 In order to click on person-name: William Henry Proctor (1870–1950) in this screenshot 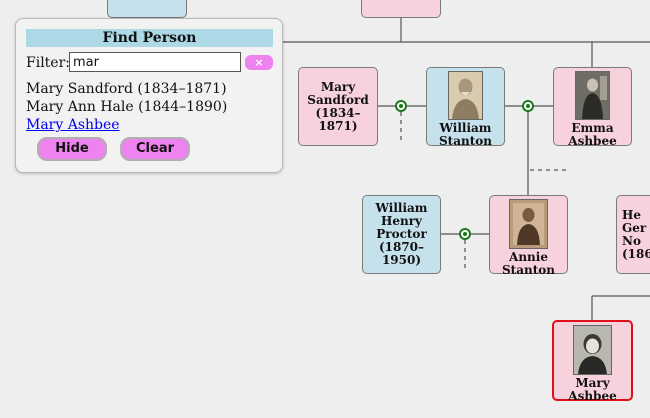, I will do `click(401, 234)`.